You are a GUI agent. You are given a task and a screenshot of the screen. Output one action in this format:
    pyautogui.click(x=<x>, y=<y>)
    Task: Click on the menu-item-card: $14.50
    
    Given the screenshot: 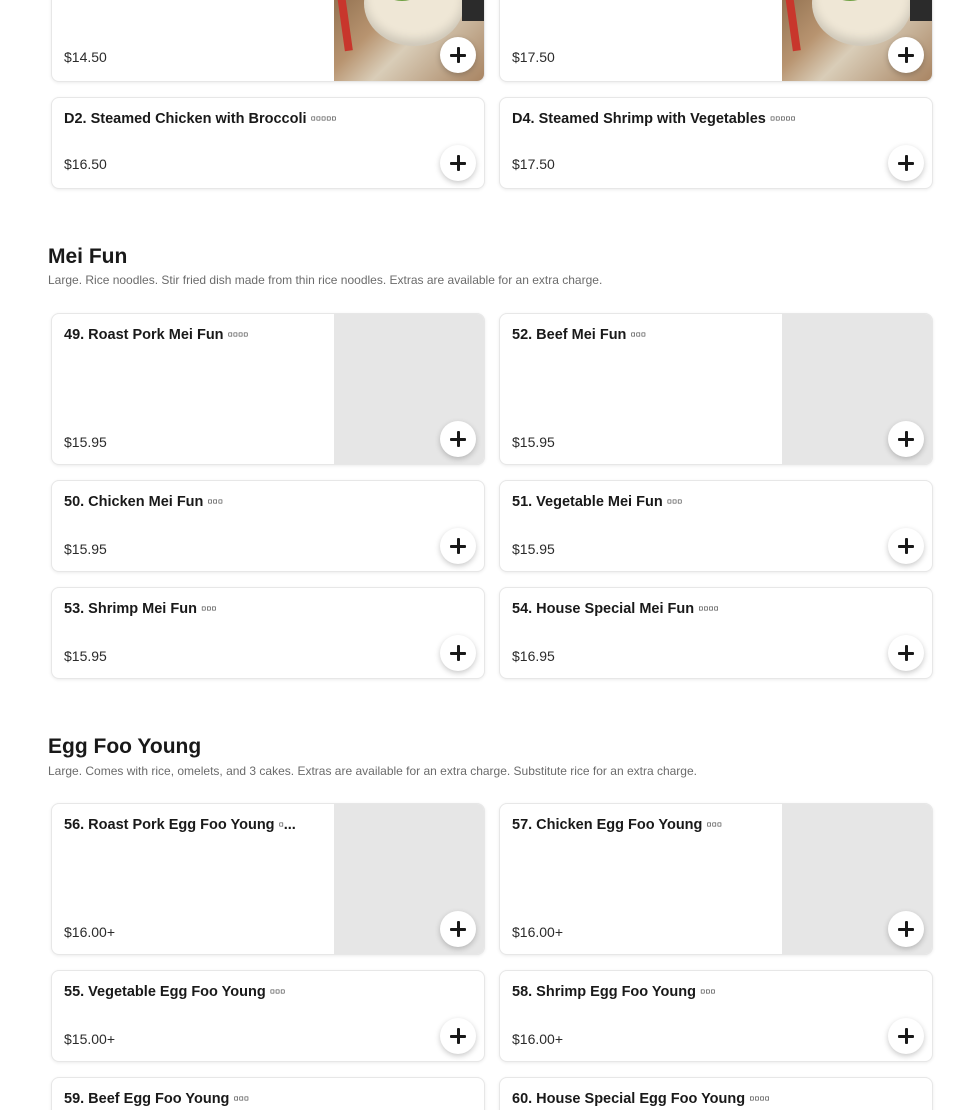 What is the action you would take?
    pyautogui.click(x=268, y=41)
    